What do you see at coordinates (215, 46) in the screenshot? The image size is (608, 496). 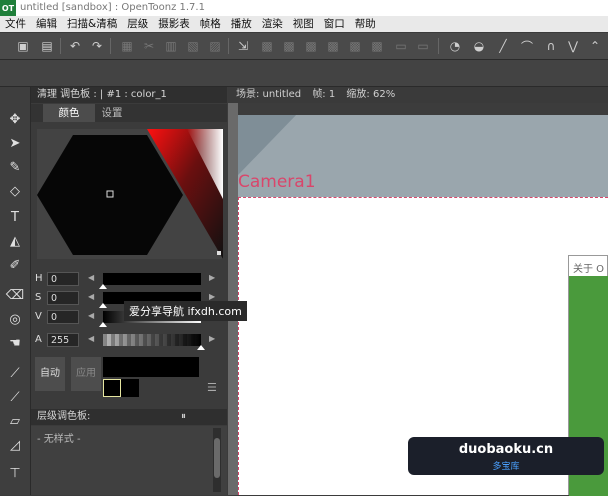 I see `insert-icon: ▨` at bounding box center [215, 46].